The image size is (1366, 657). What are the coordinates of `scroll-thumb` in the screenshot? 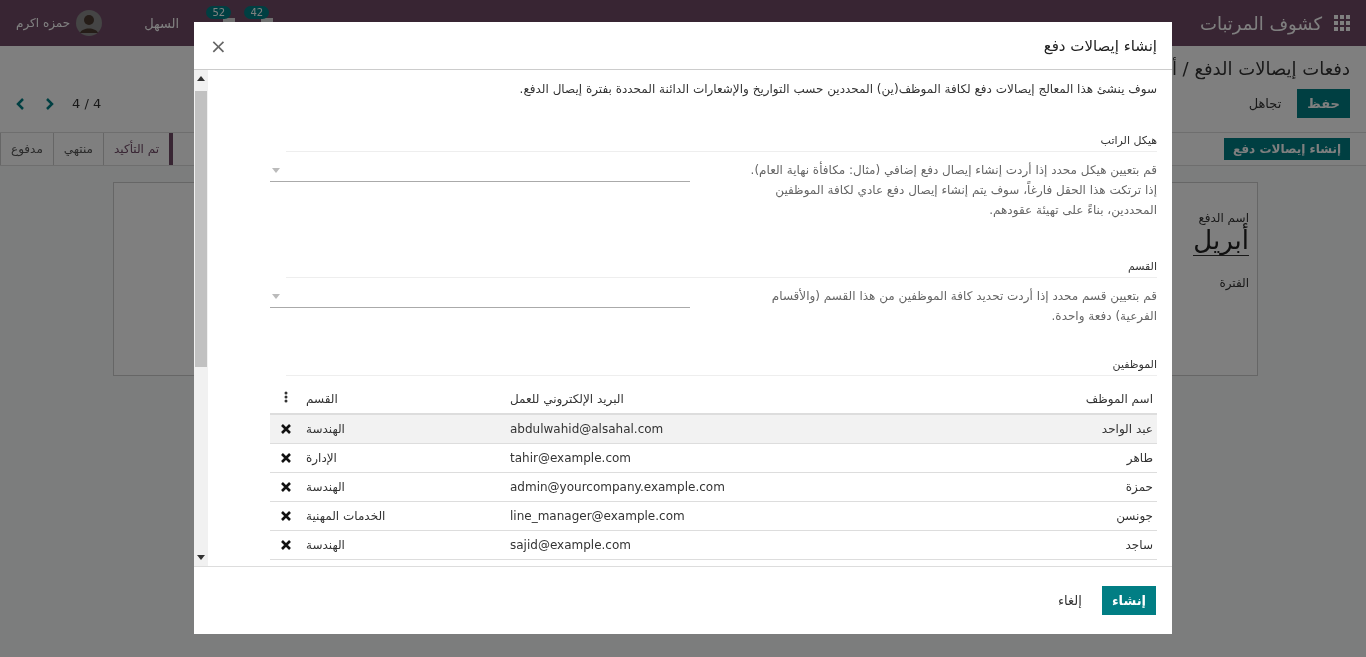 It's located at (201, 229).